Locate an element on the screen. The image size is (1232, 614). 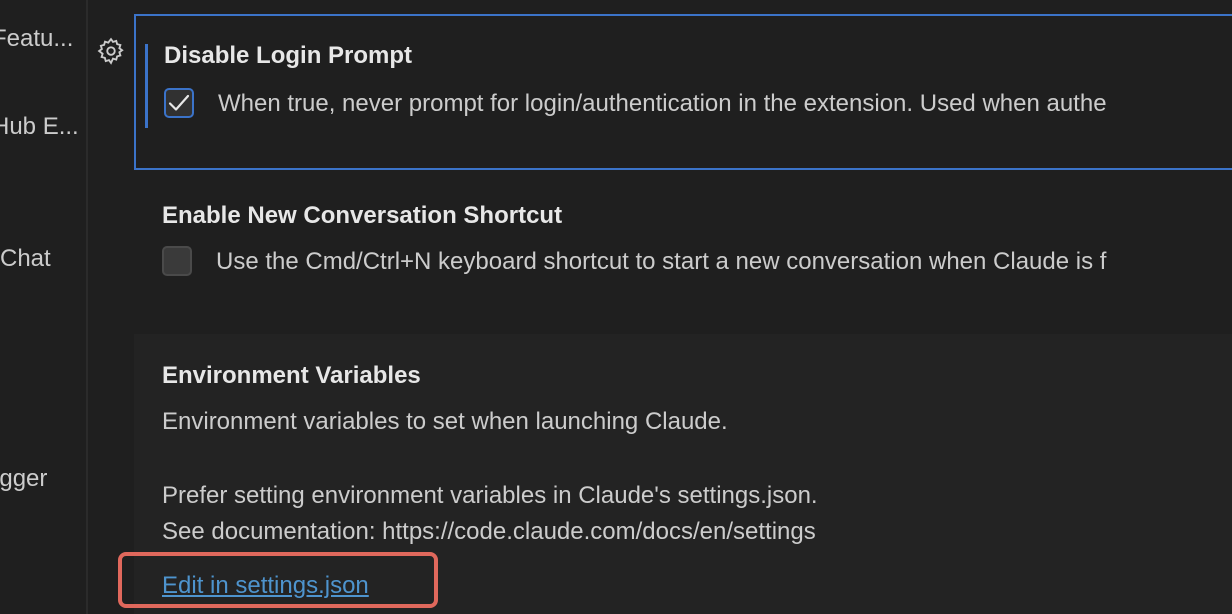
tree-item-label: ugger is located at coordinates (24, 478).